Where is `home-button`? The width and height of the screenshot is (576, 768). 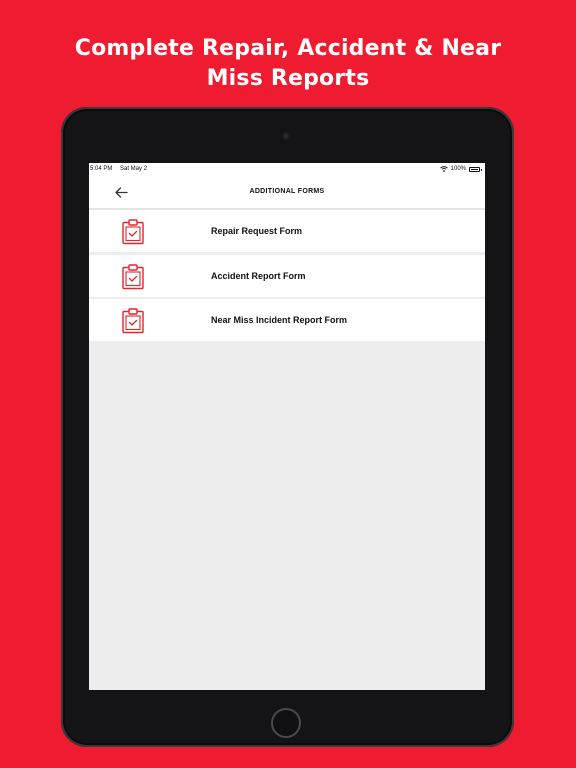
home-button is located at coordinates (286, 723).